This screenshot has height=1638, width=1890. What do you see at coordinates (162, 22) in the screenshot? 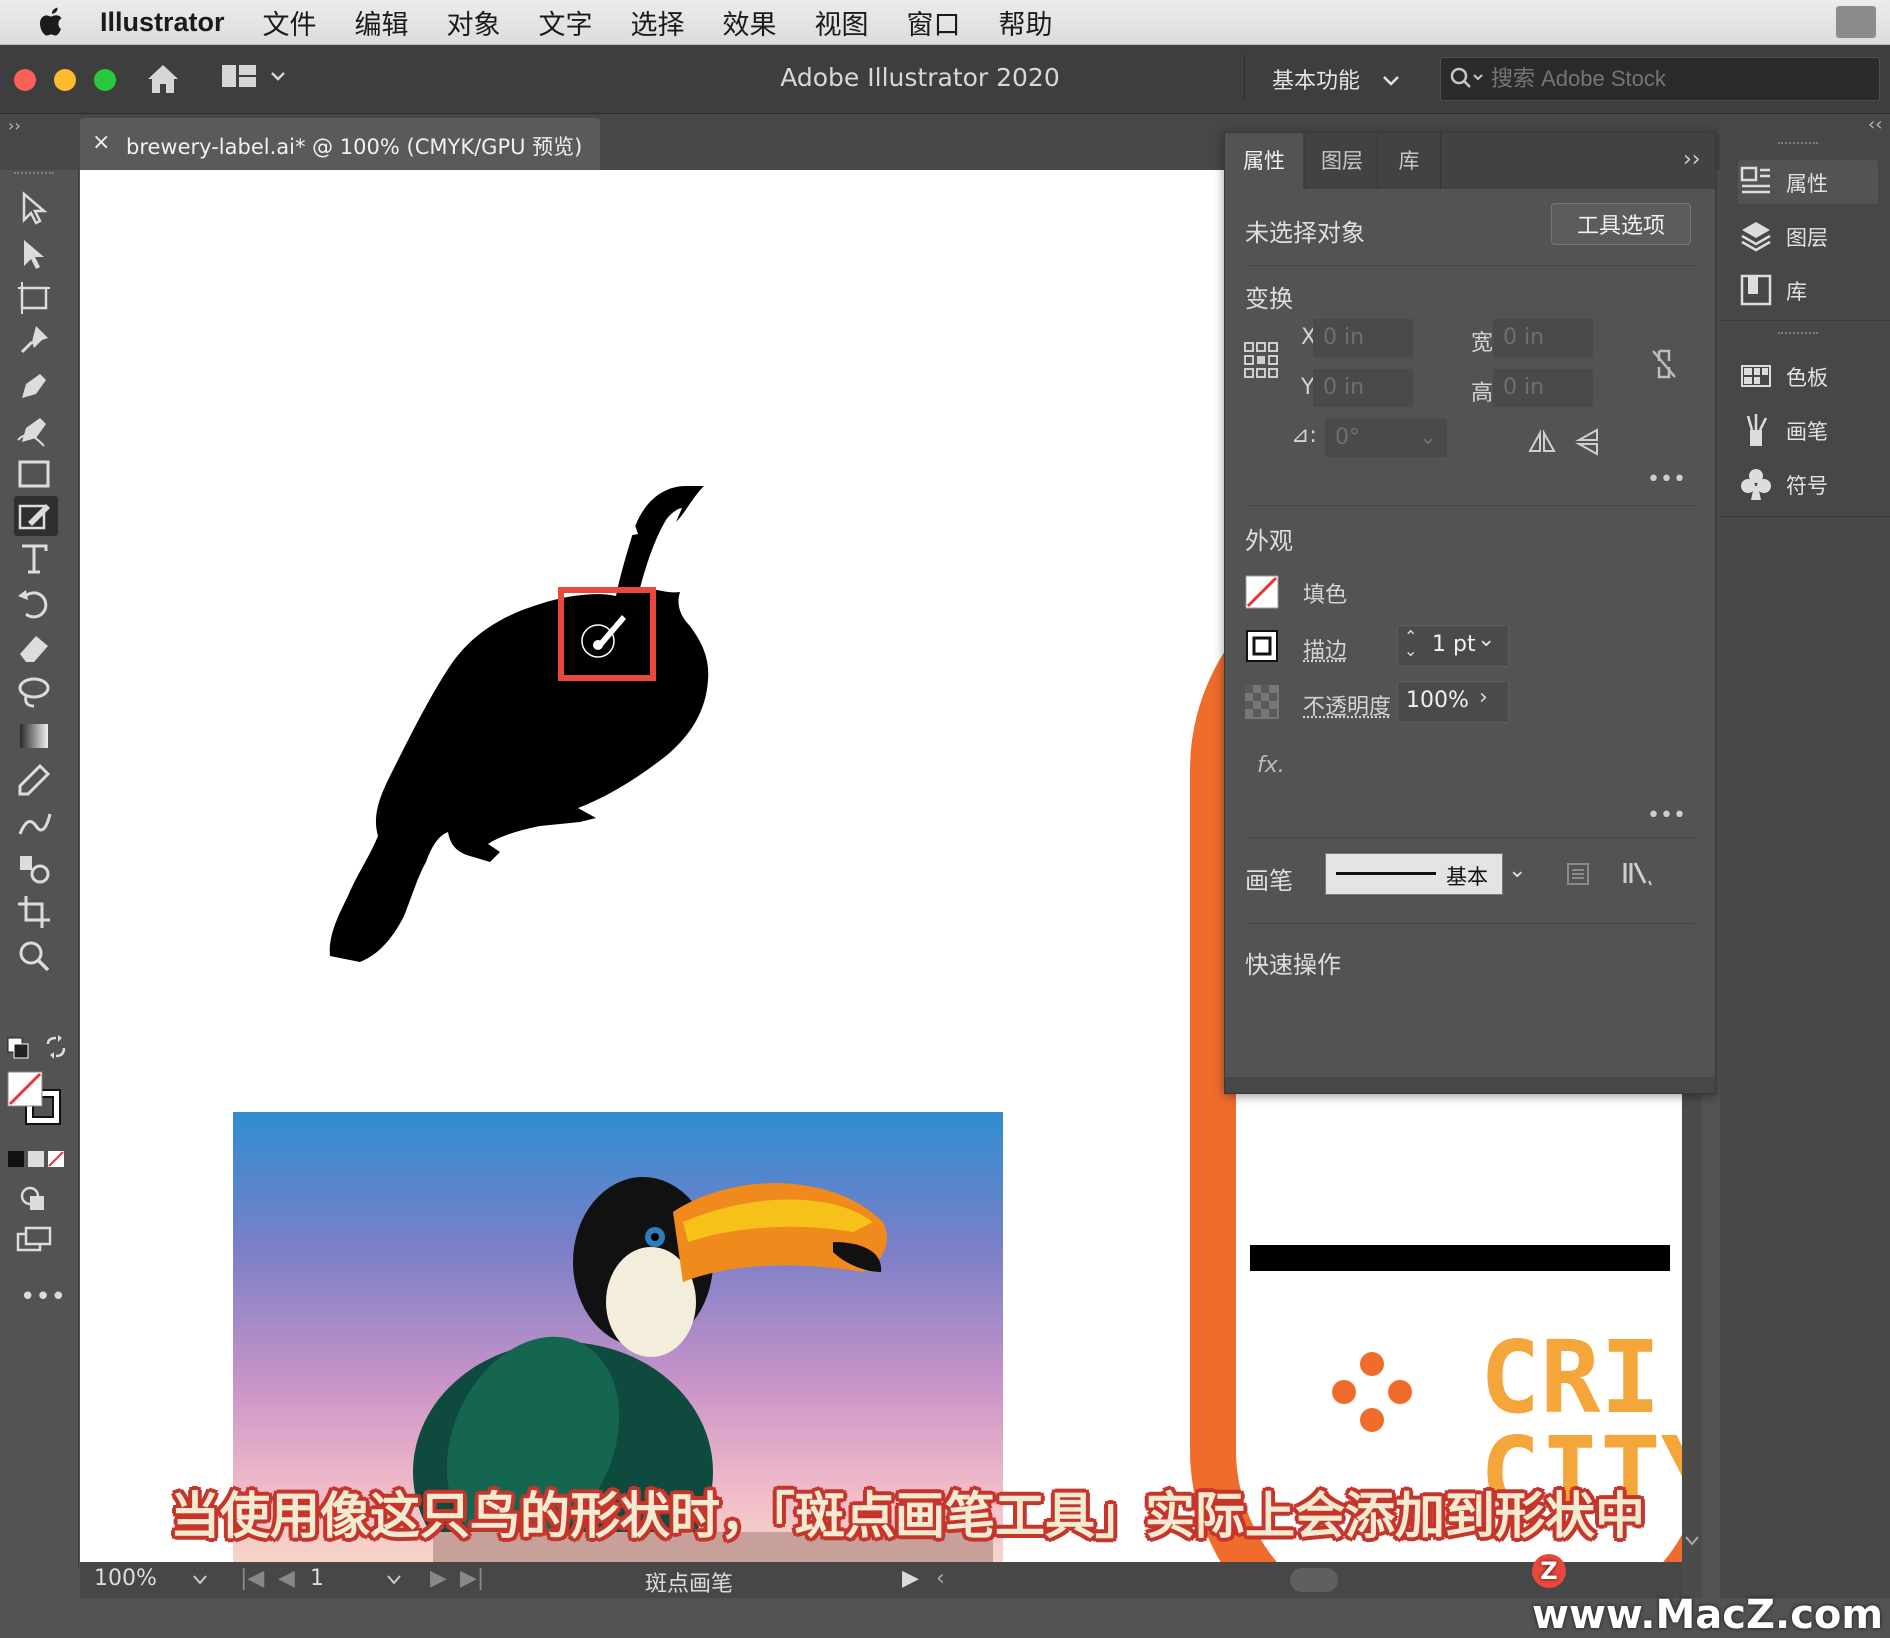
I see `menu-app-name: Illustrator` at bounding box center [162, 22].